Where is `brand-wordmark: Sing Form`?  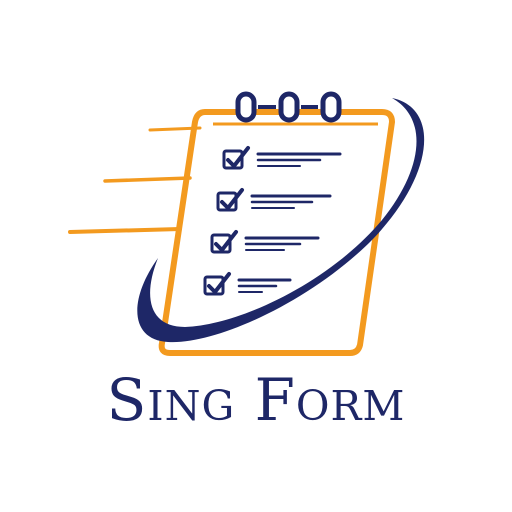
brand-wordmark: Sing Form is located at coordinates (256, 400).